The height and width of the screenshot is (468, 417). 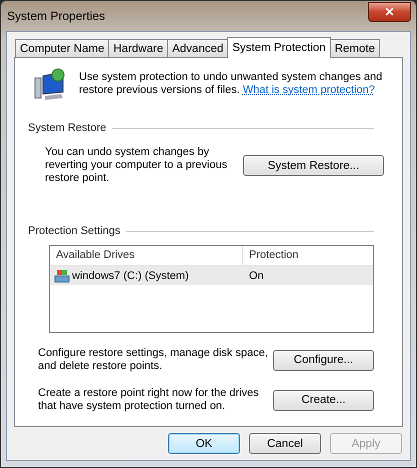 I want to click on window-title: System Properties, so click(x=56, y=16).